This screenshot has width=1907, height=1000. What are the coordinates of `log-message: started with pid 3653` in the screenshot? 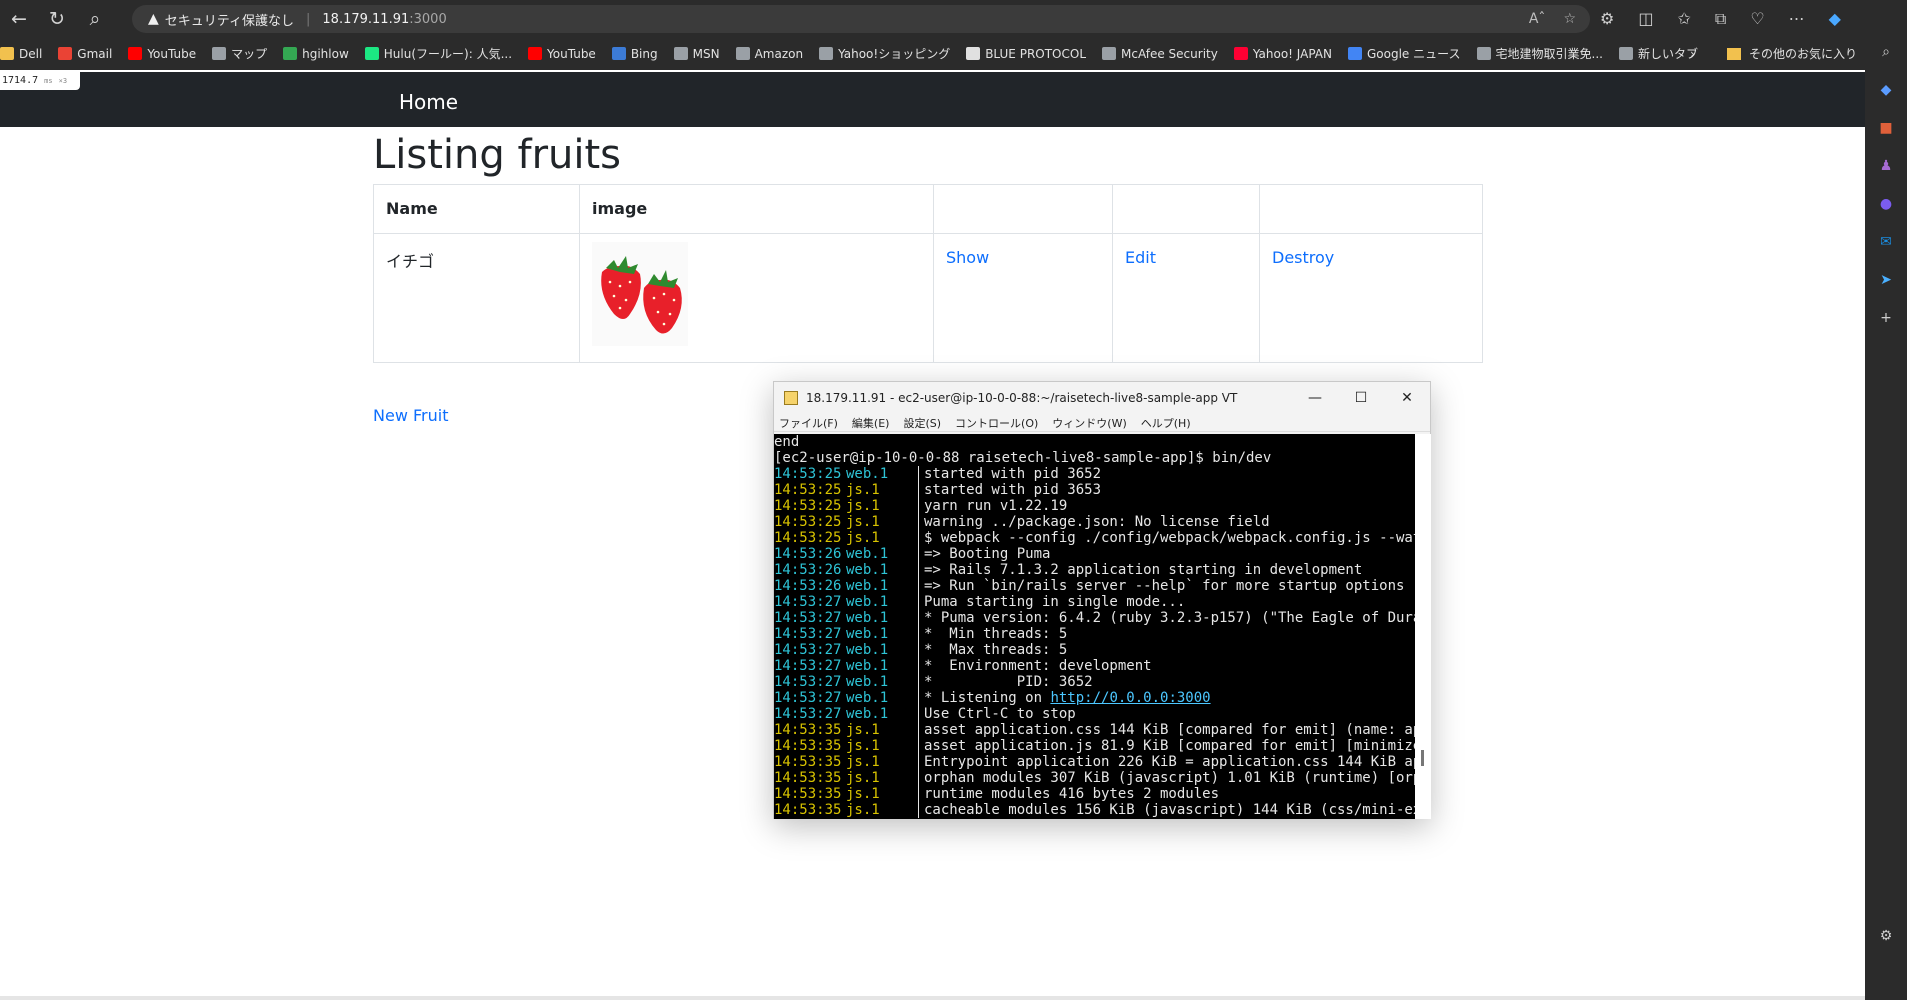 It's located at (1013, 490).